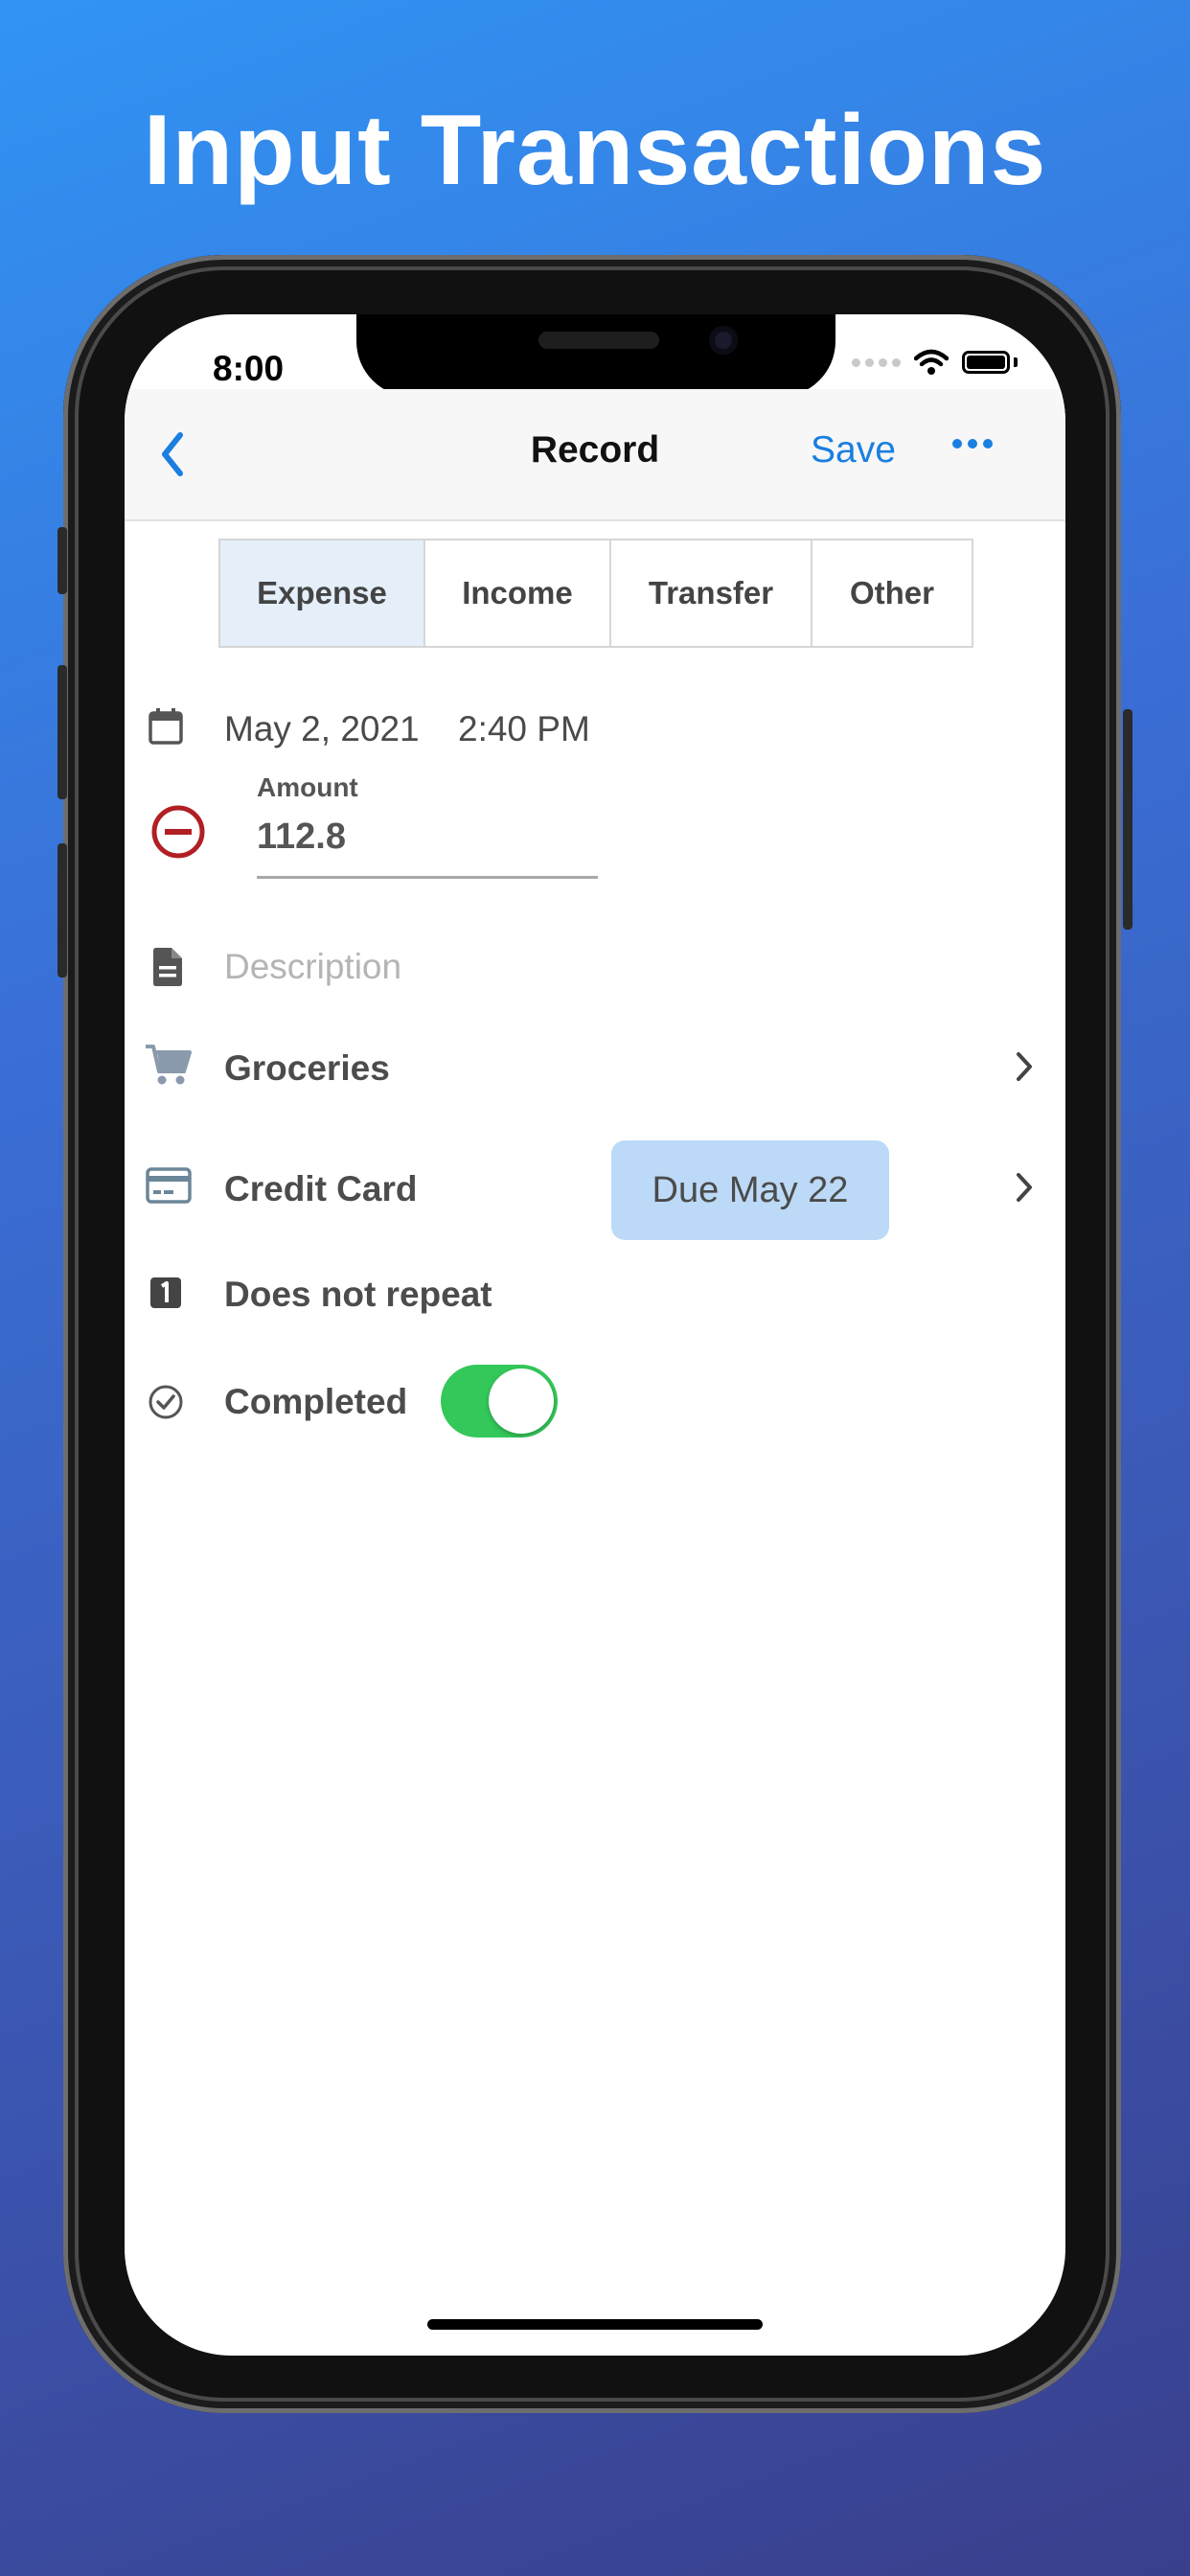  I want to click on account-row: Credit Card, so click(595, 1182).